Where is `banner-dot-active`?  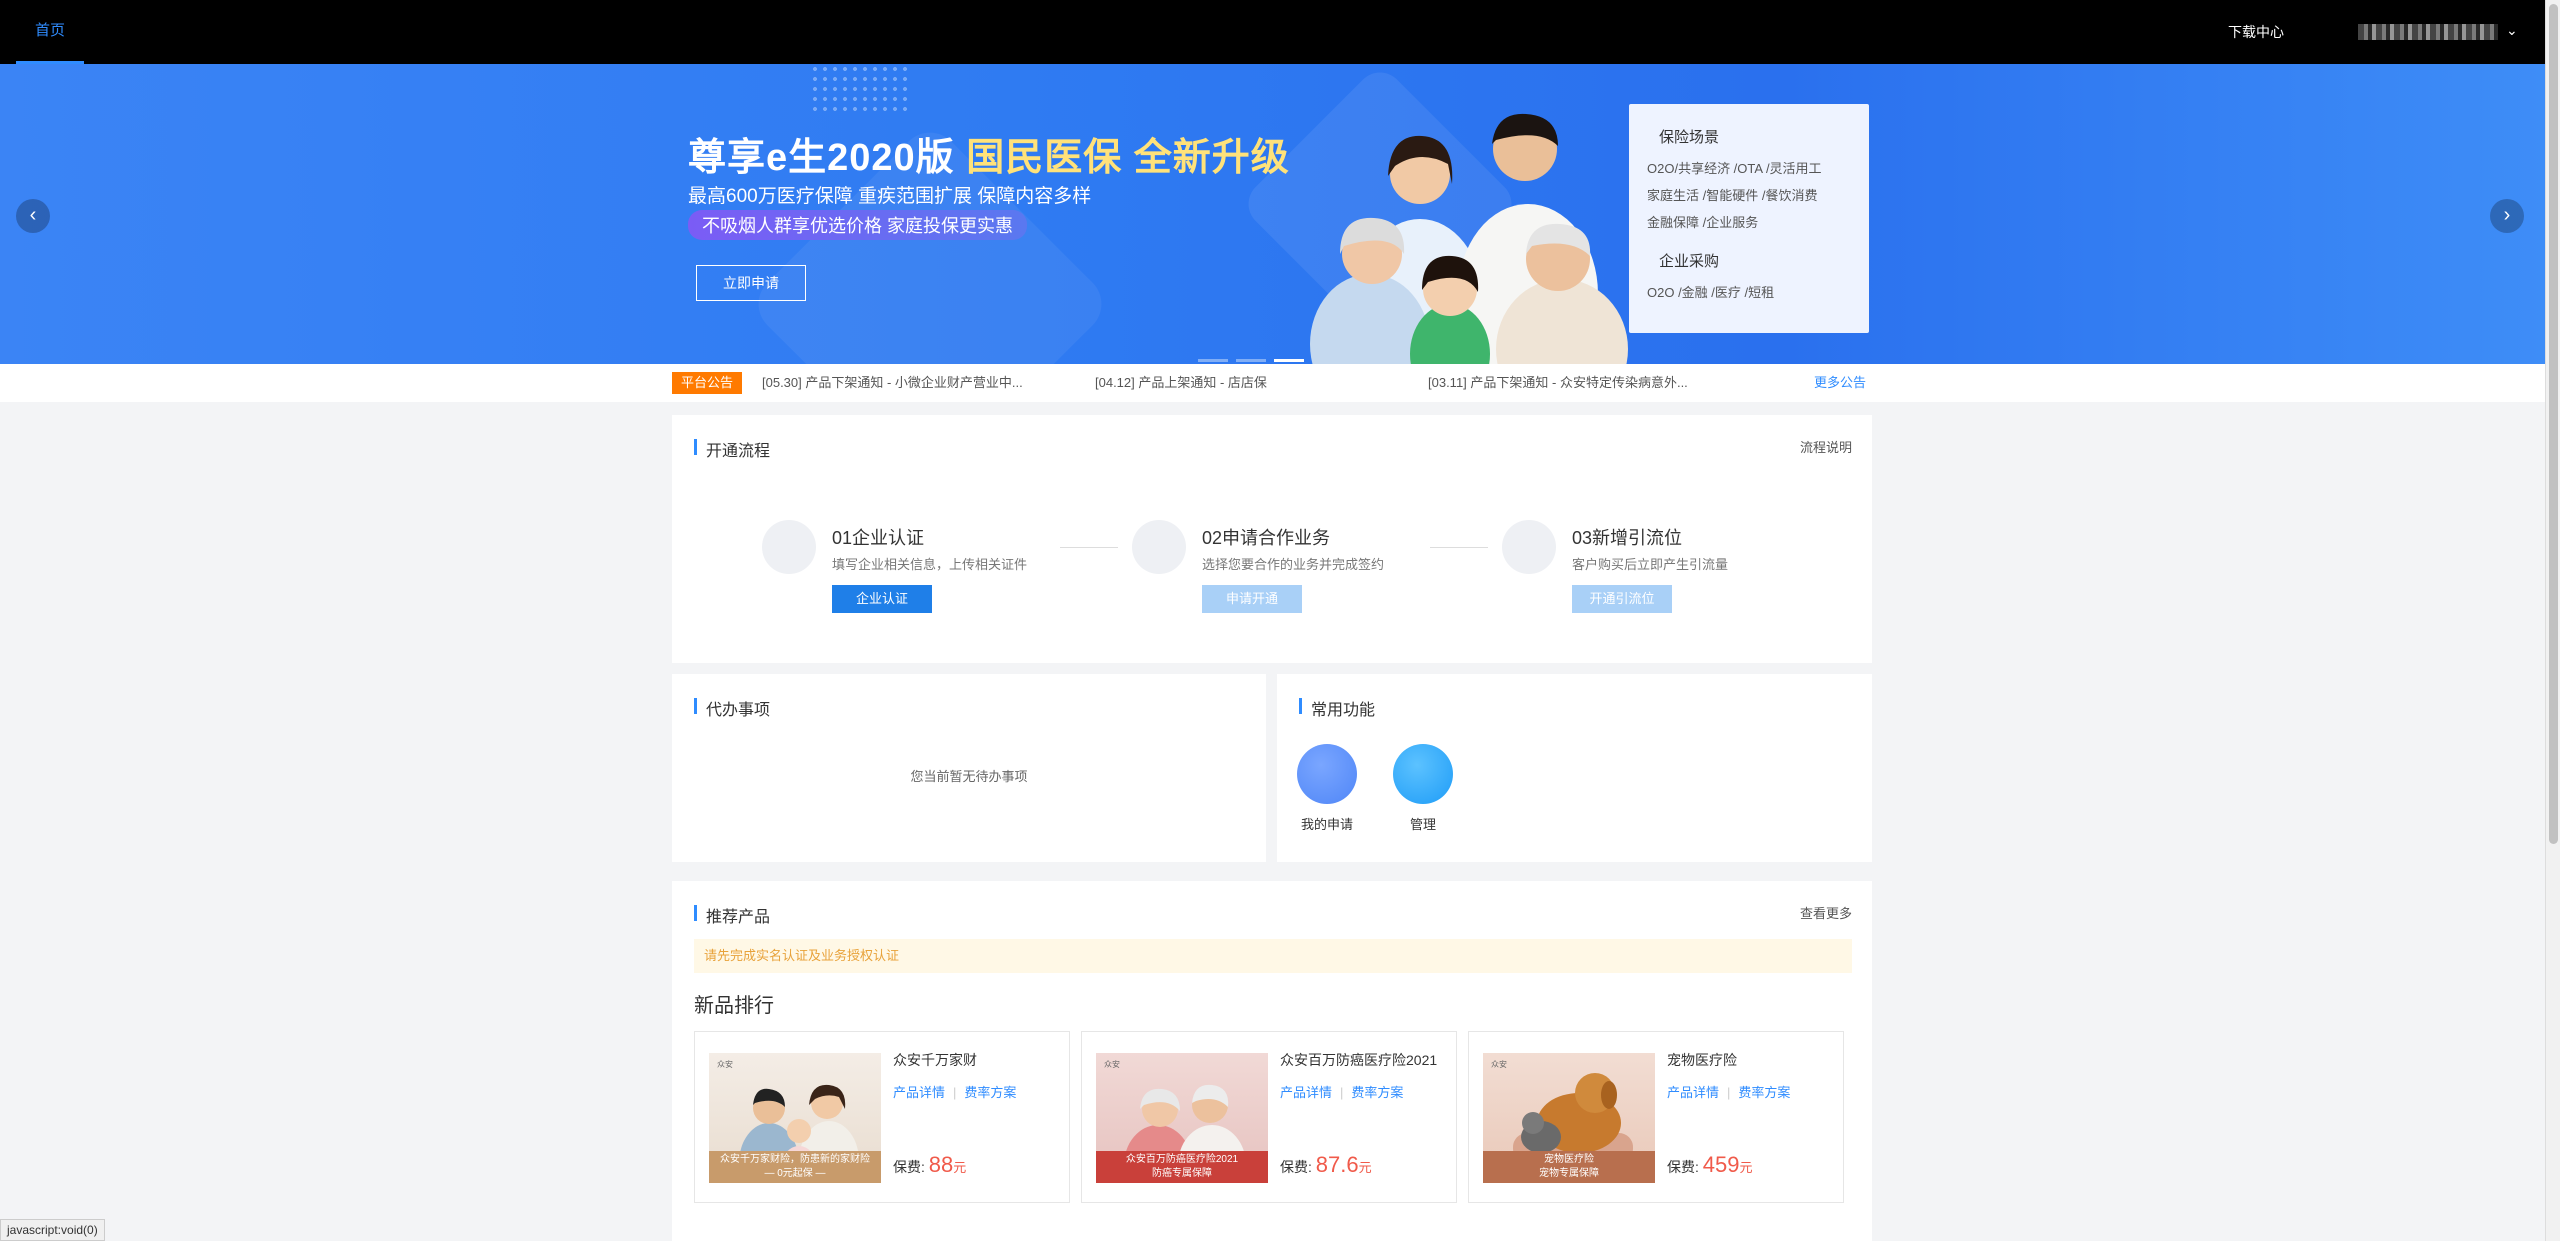 banner-dot-active is located at coordinates (1289, 360).